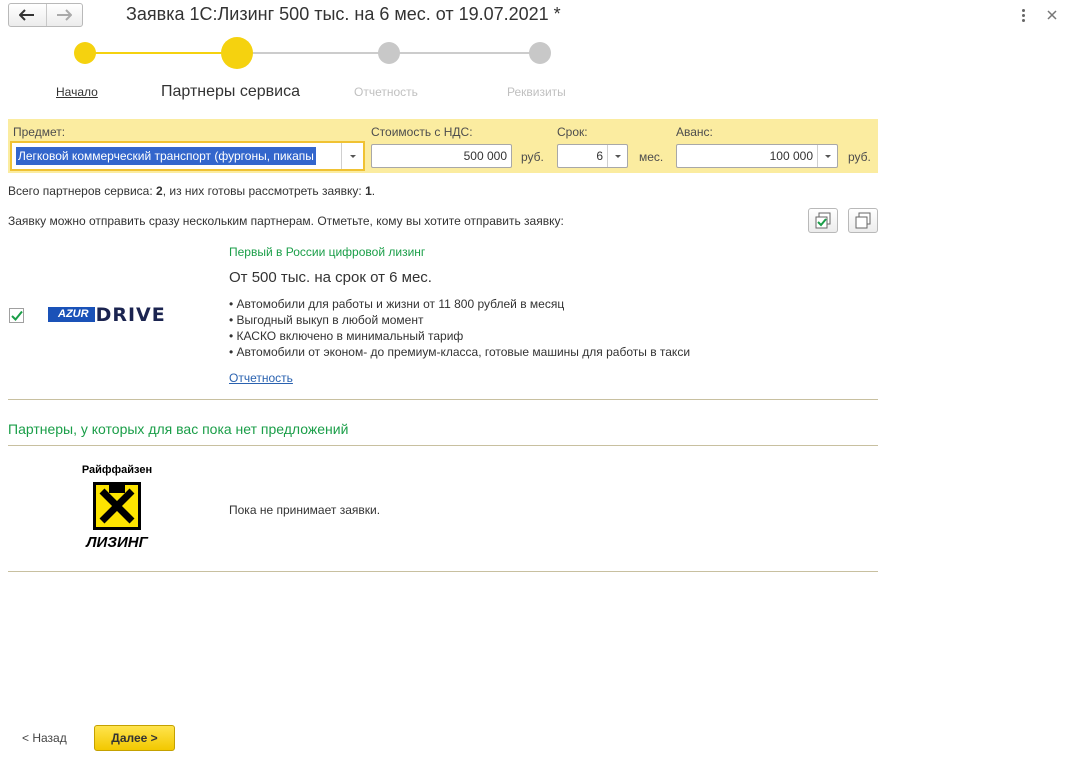  What do you see at coordinates (389, 53) in the screenshot?
I see `step-dot-reporting` at bounding box center [389, 53].